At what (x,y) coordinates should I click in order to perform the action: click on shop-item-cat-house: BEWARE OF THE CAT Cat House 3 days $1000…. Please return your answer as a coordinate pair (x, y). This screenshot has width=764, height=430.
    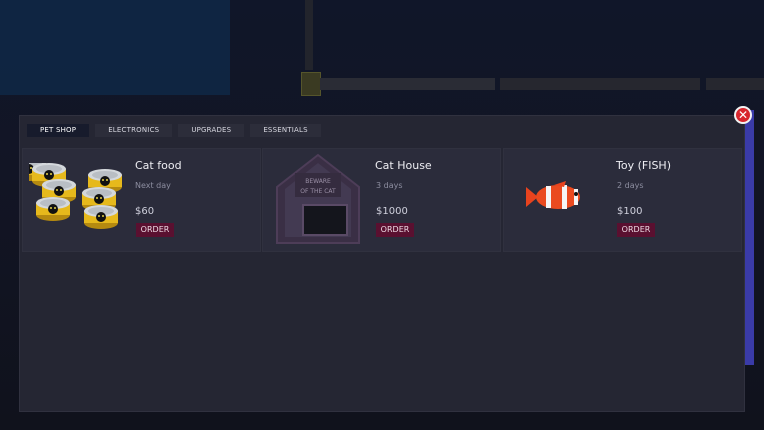
    Looking at the image, I should click on (381, 200).